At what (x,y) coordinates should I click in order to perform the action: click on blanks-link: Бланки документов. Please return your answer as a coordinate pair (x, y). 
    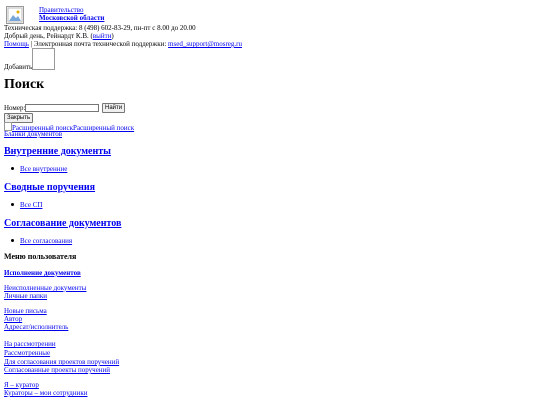
    Looking at the image, I should click on (33, 134).